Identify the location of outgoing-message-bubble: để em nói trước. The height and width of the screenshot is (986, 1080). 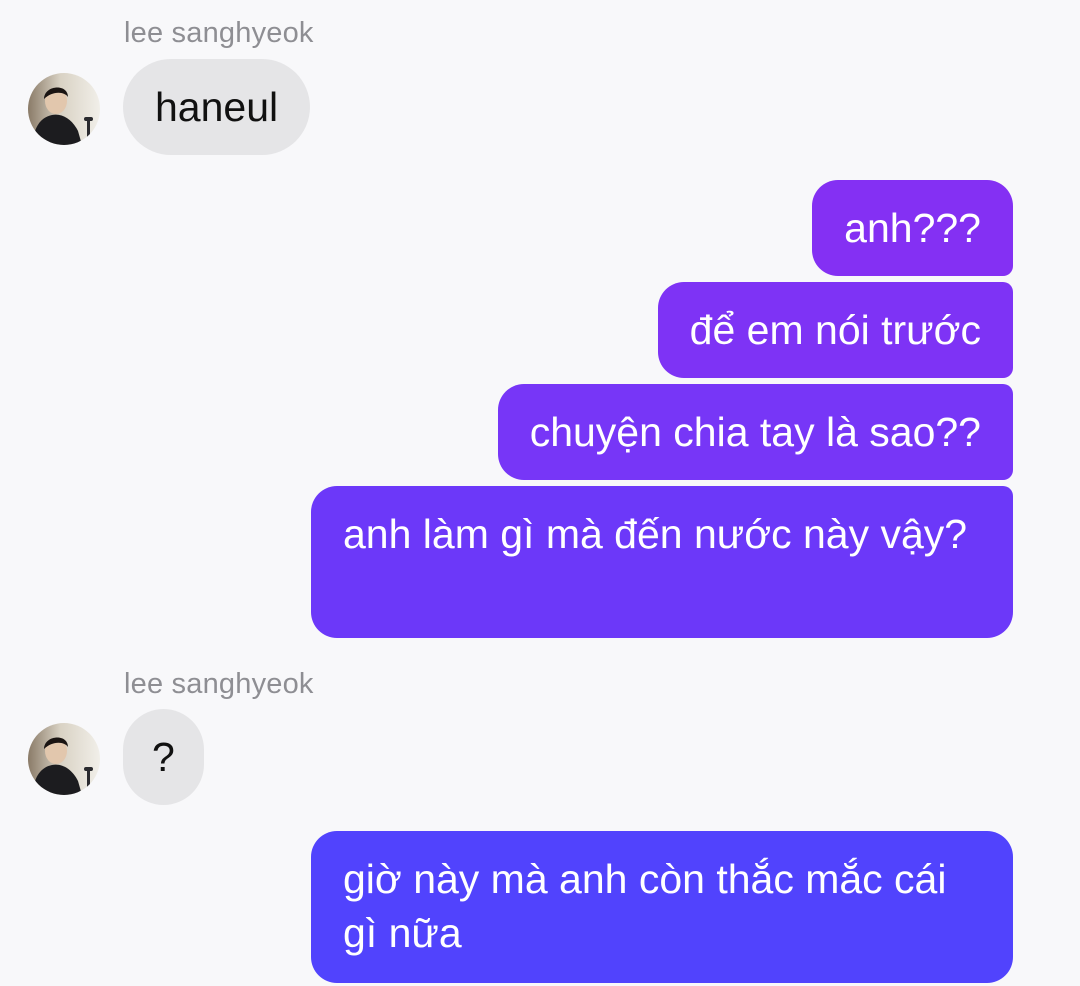
(835, 330).